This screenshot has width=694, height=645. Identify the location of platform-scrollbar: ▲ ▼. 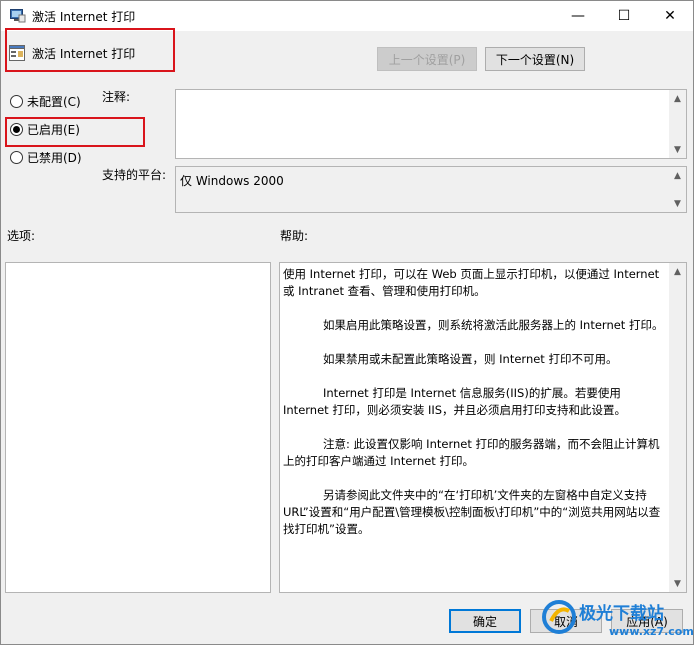
(677, 189).